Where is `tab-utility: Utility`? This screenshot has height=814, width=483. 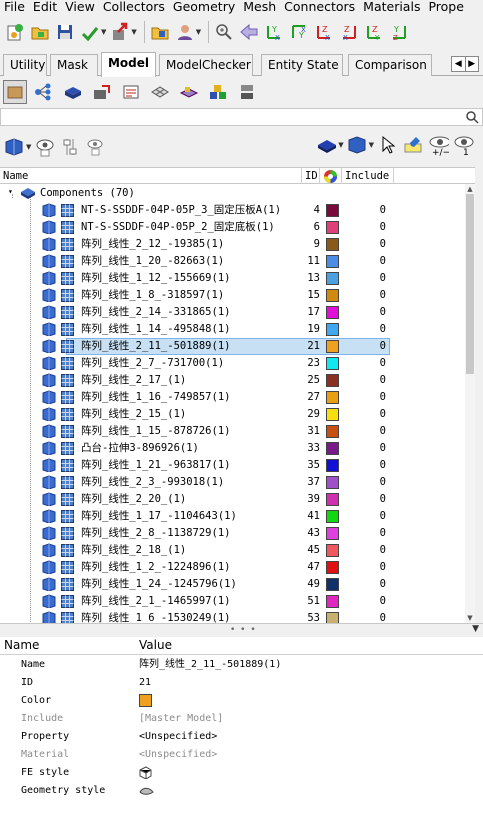
tab-utility: Utility is located at coordinates (25, 65).